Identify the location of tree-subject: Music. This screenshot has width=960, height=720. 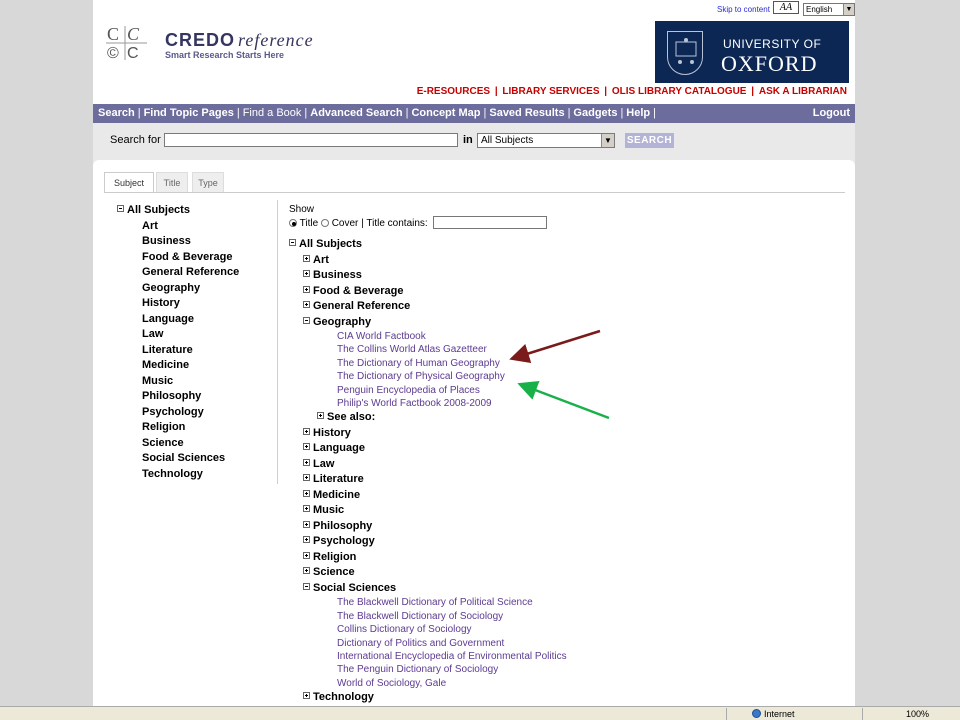
(569, 512).